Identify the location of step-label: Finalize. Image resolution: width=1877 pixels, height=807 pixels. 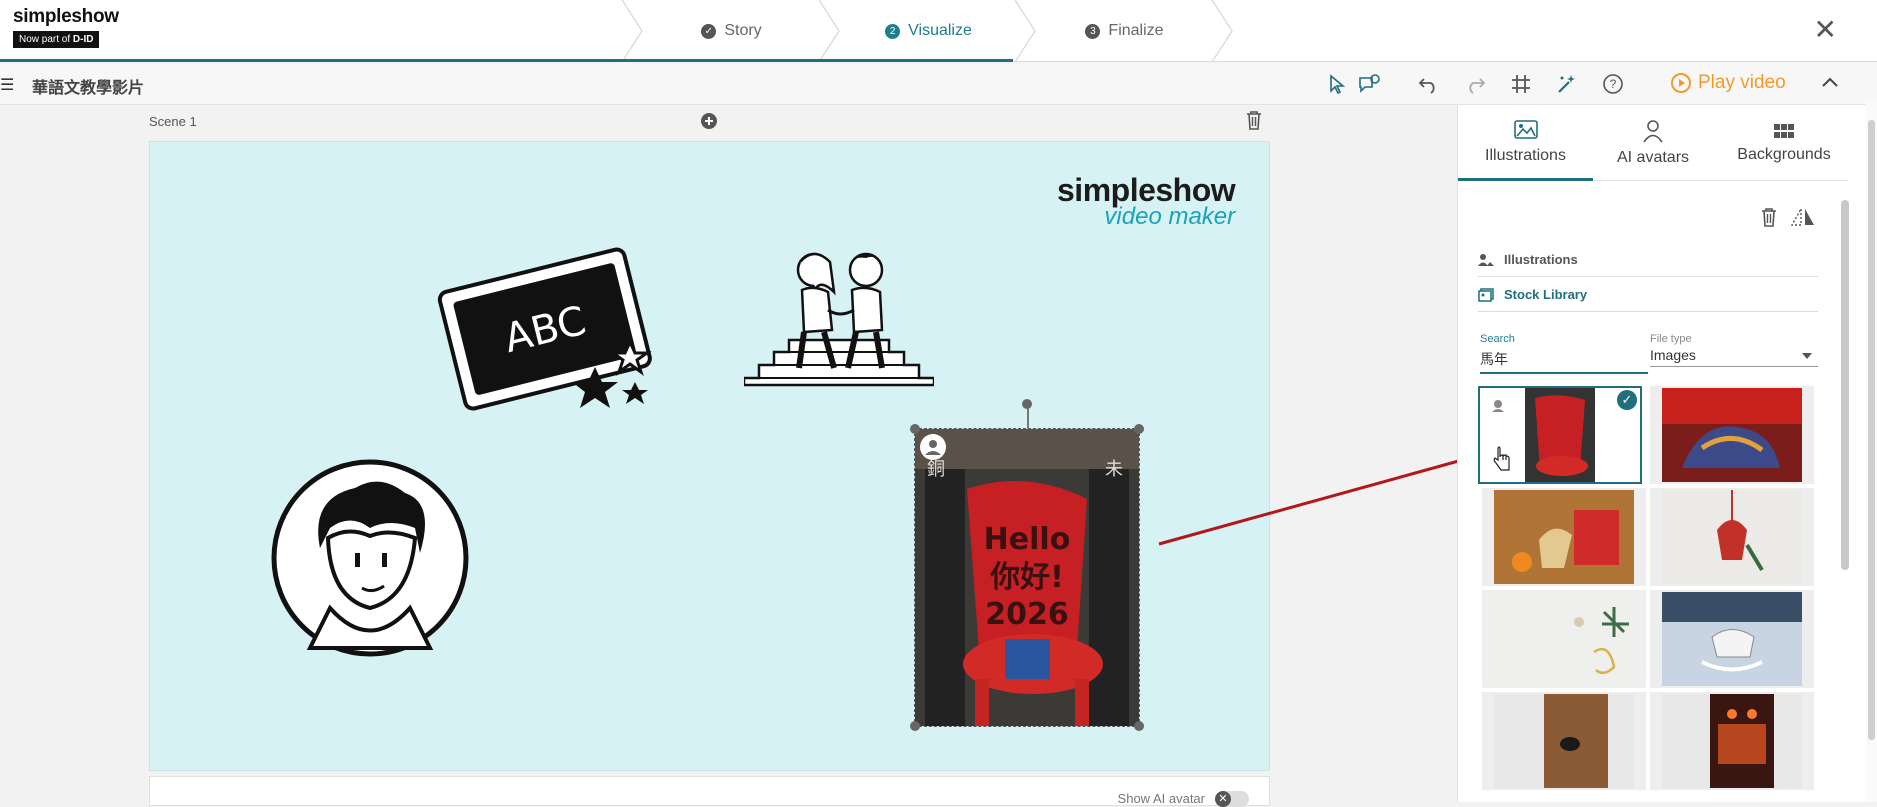
(1136, 30).